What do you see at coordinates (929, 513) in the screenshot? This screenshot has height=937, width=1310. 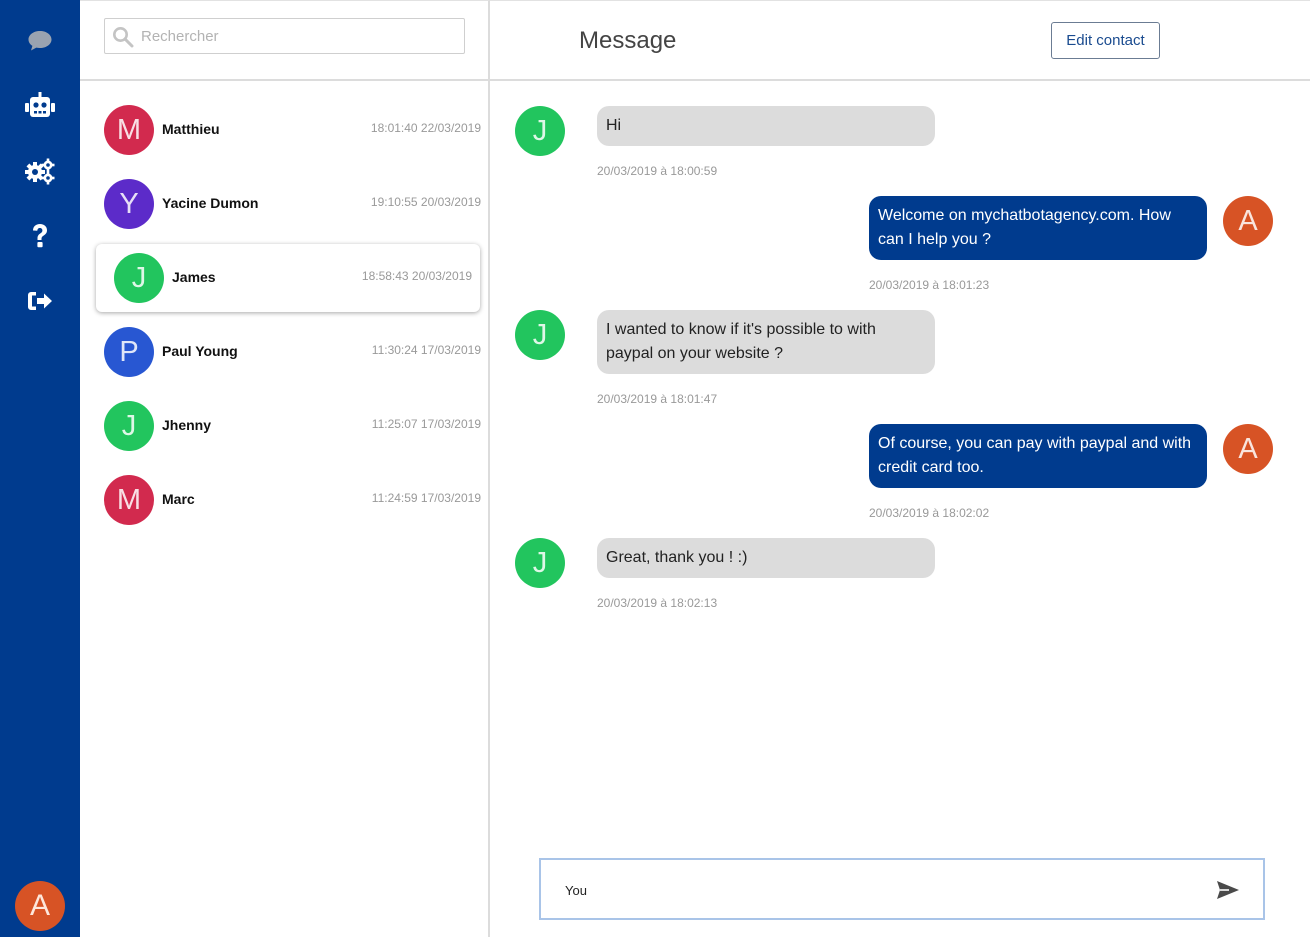 I see `message-timestamp: 20/03/2019 à 18:02:02` at bounding box center [929, 513].